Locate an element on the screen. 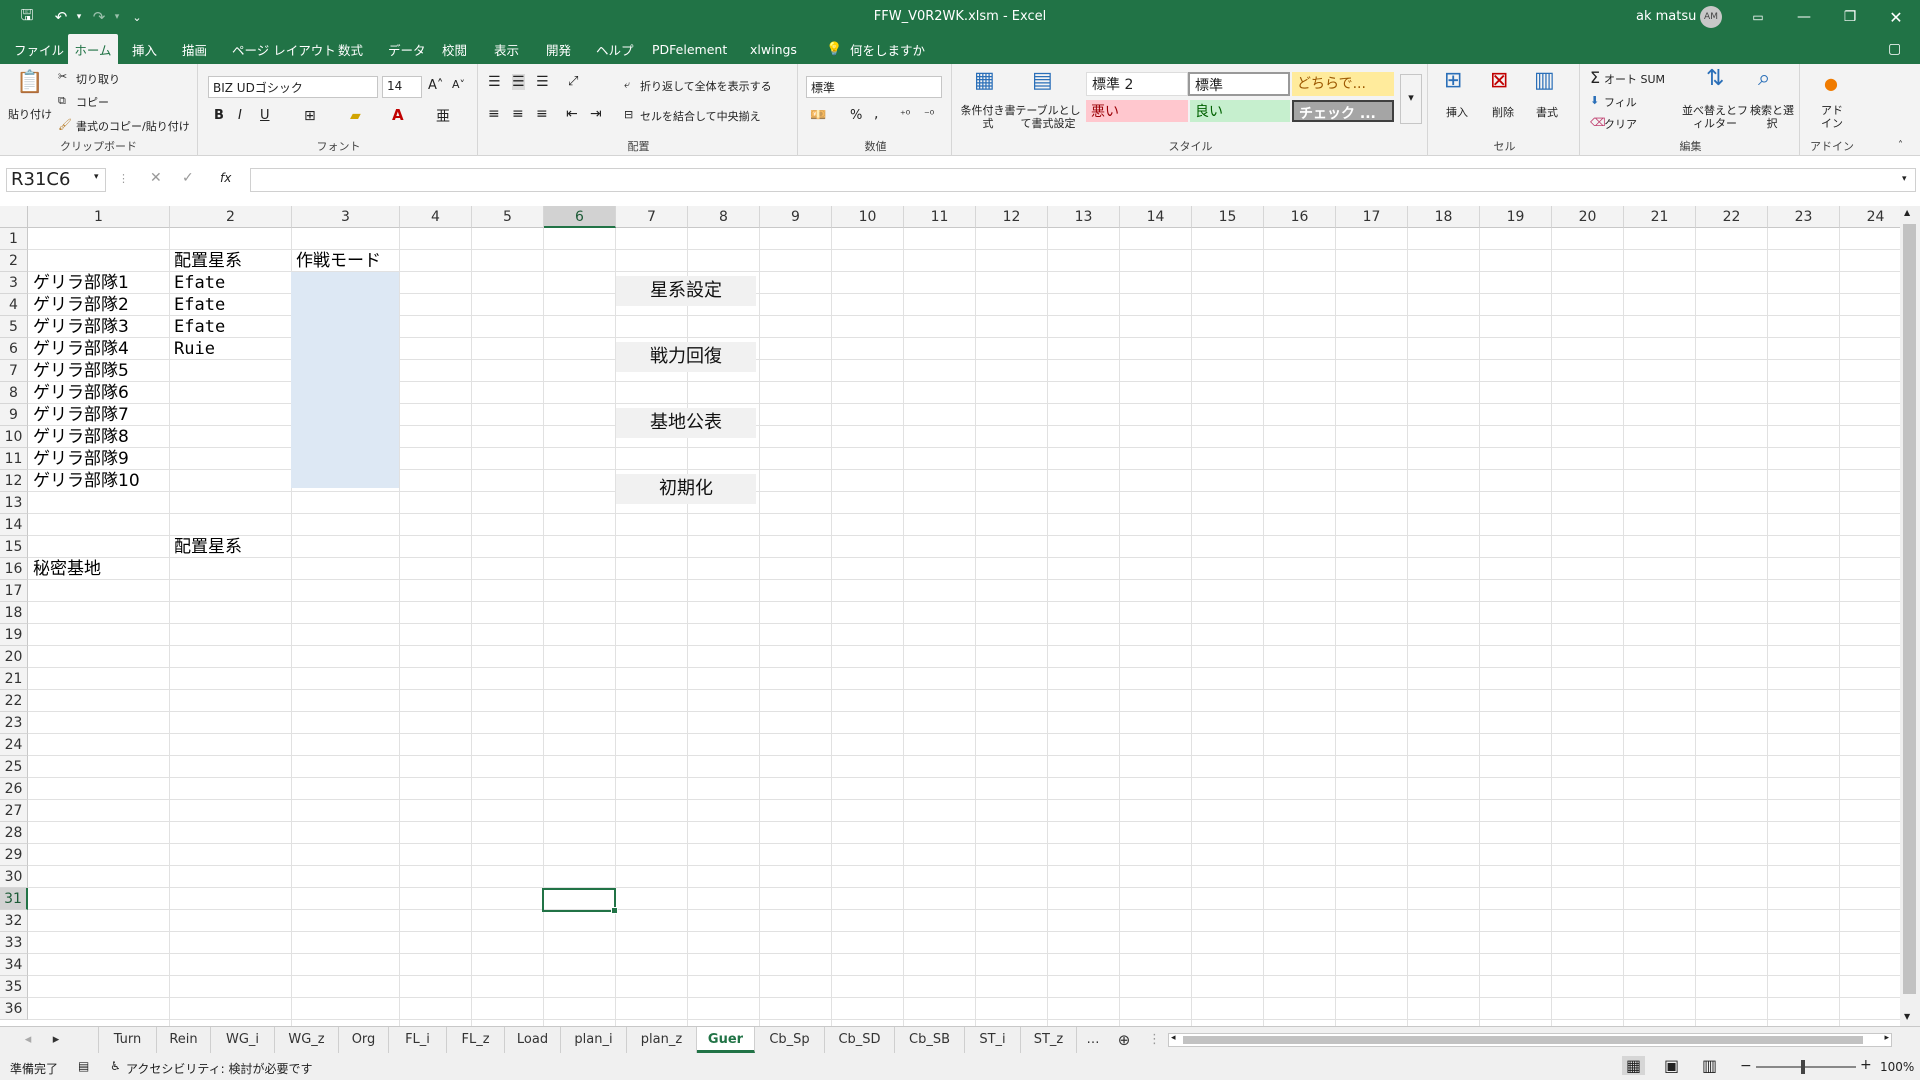 Image resolution: width=1920 pixels, height=1080 pixels. cell-r12c1: ゲリラ部隊10 is located at coordinates (85, 481).